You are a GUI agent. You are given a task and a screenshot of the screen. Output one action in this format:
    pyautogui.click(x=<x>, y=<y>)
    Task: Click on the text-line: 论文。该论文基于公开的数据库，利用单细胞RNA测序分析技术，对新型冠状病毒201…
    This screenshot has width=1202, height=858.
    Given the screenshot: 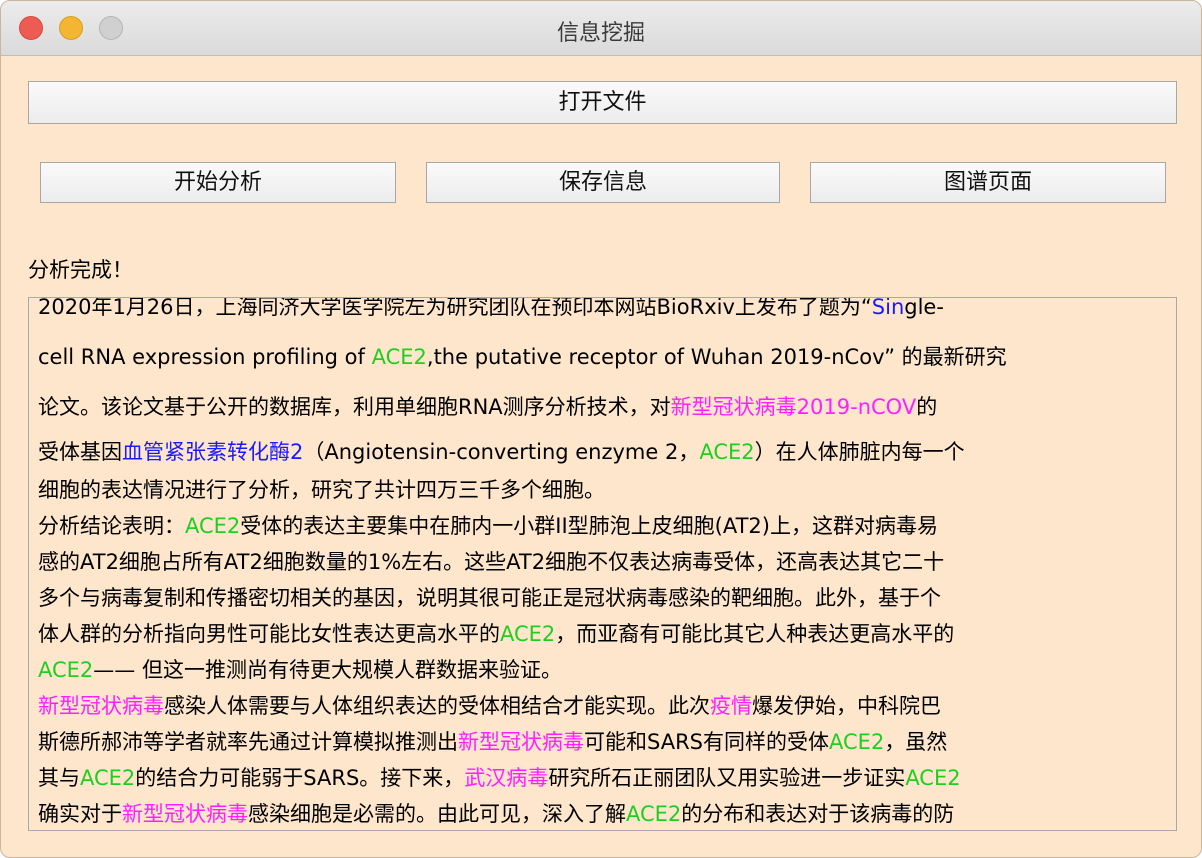 What is the action you would take?
    pyautogui.click(x=603, y=407)
    